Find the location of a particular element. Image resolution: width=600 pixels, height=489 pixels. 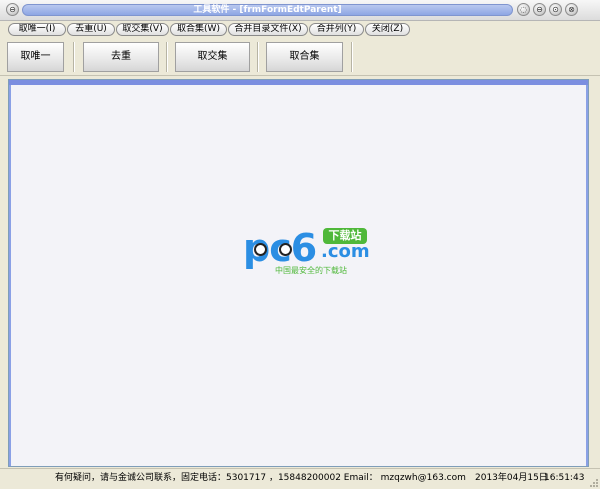

watermark-domain: .com is located at coordinates (345, 251).